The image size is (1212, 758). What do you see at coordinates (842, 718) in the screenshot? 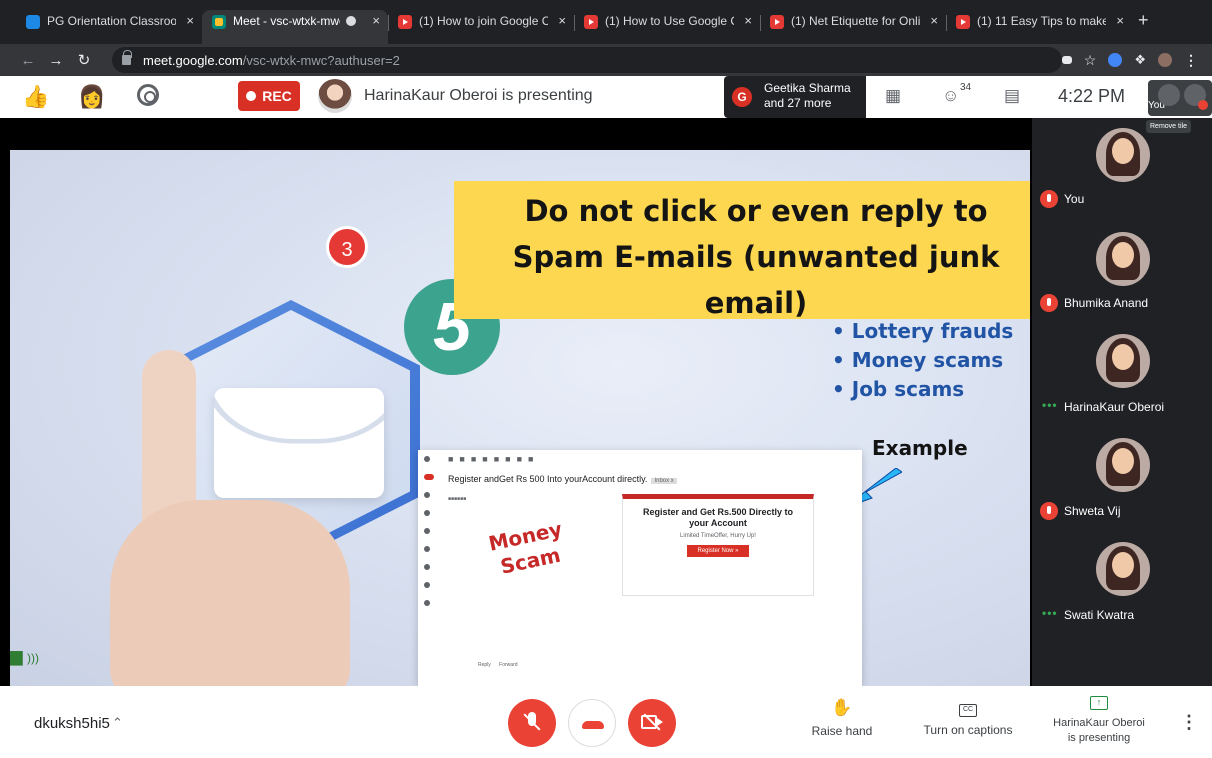
I see `raise-hand-button: ✋ Raise hand` at bounding box center [842, 718].